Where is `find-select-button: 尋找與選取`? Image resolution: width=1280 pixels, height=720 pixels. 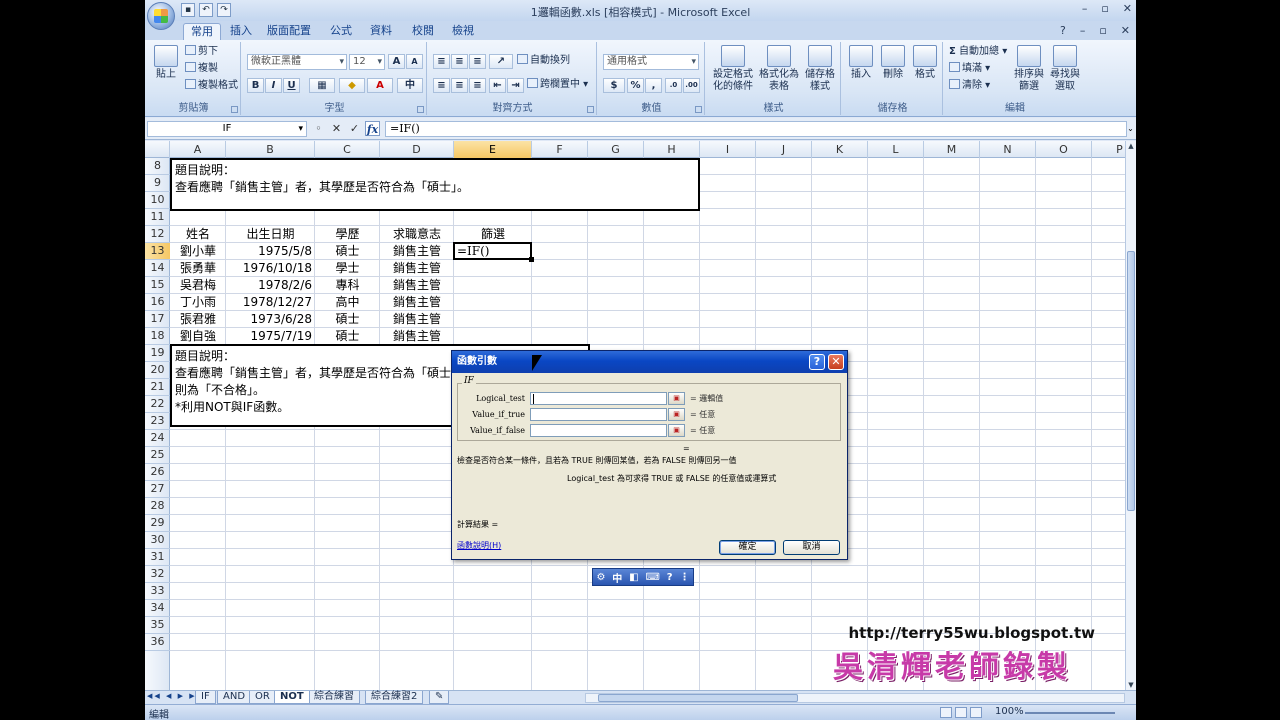 find-select-button: 尋找與選取 is located at coordinates (1065, 69).